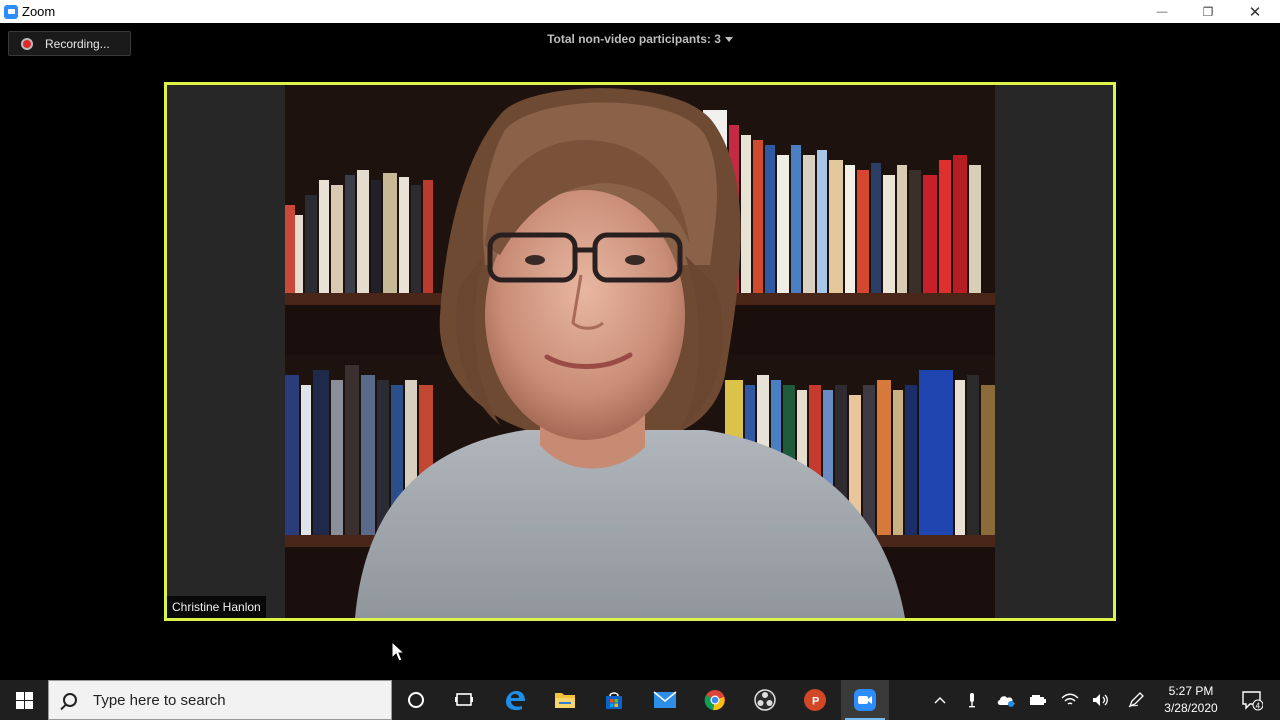  What do you see at coordinates (1191, 708) in the screenshot?
I see `clock-date: 3/28/2020` at bounding box center [1191, 708].